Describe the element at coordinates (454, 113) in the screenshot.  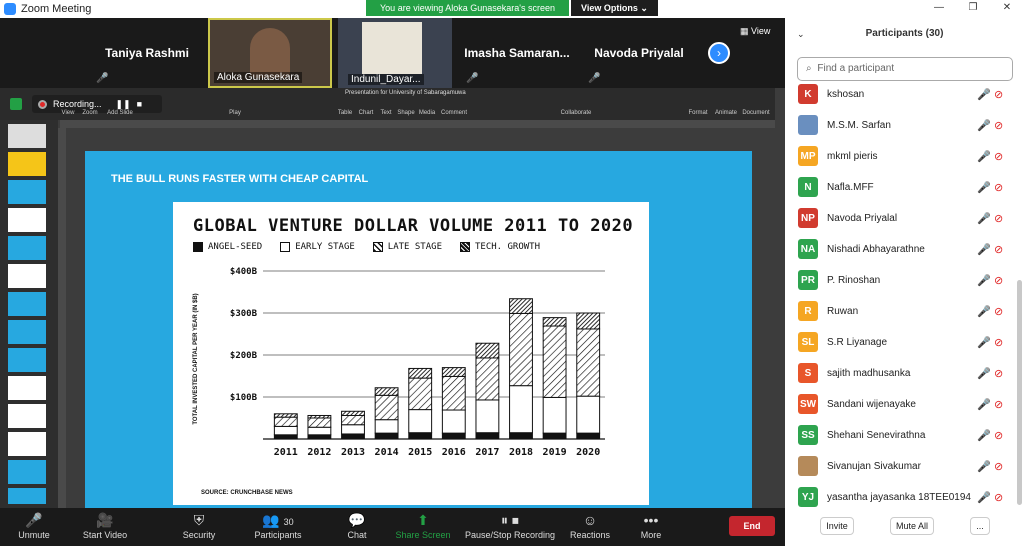
I see `toolbar-comment: Comment` at that location.